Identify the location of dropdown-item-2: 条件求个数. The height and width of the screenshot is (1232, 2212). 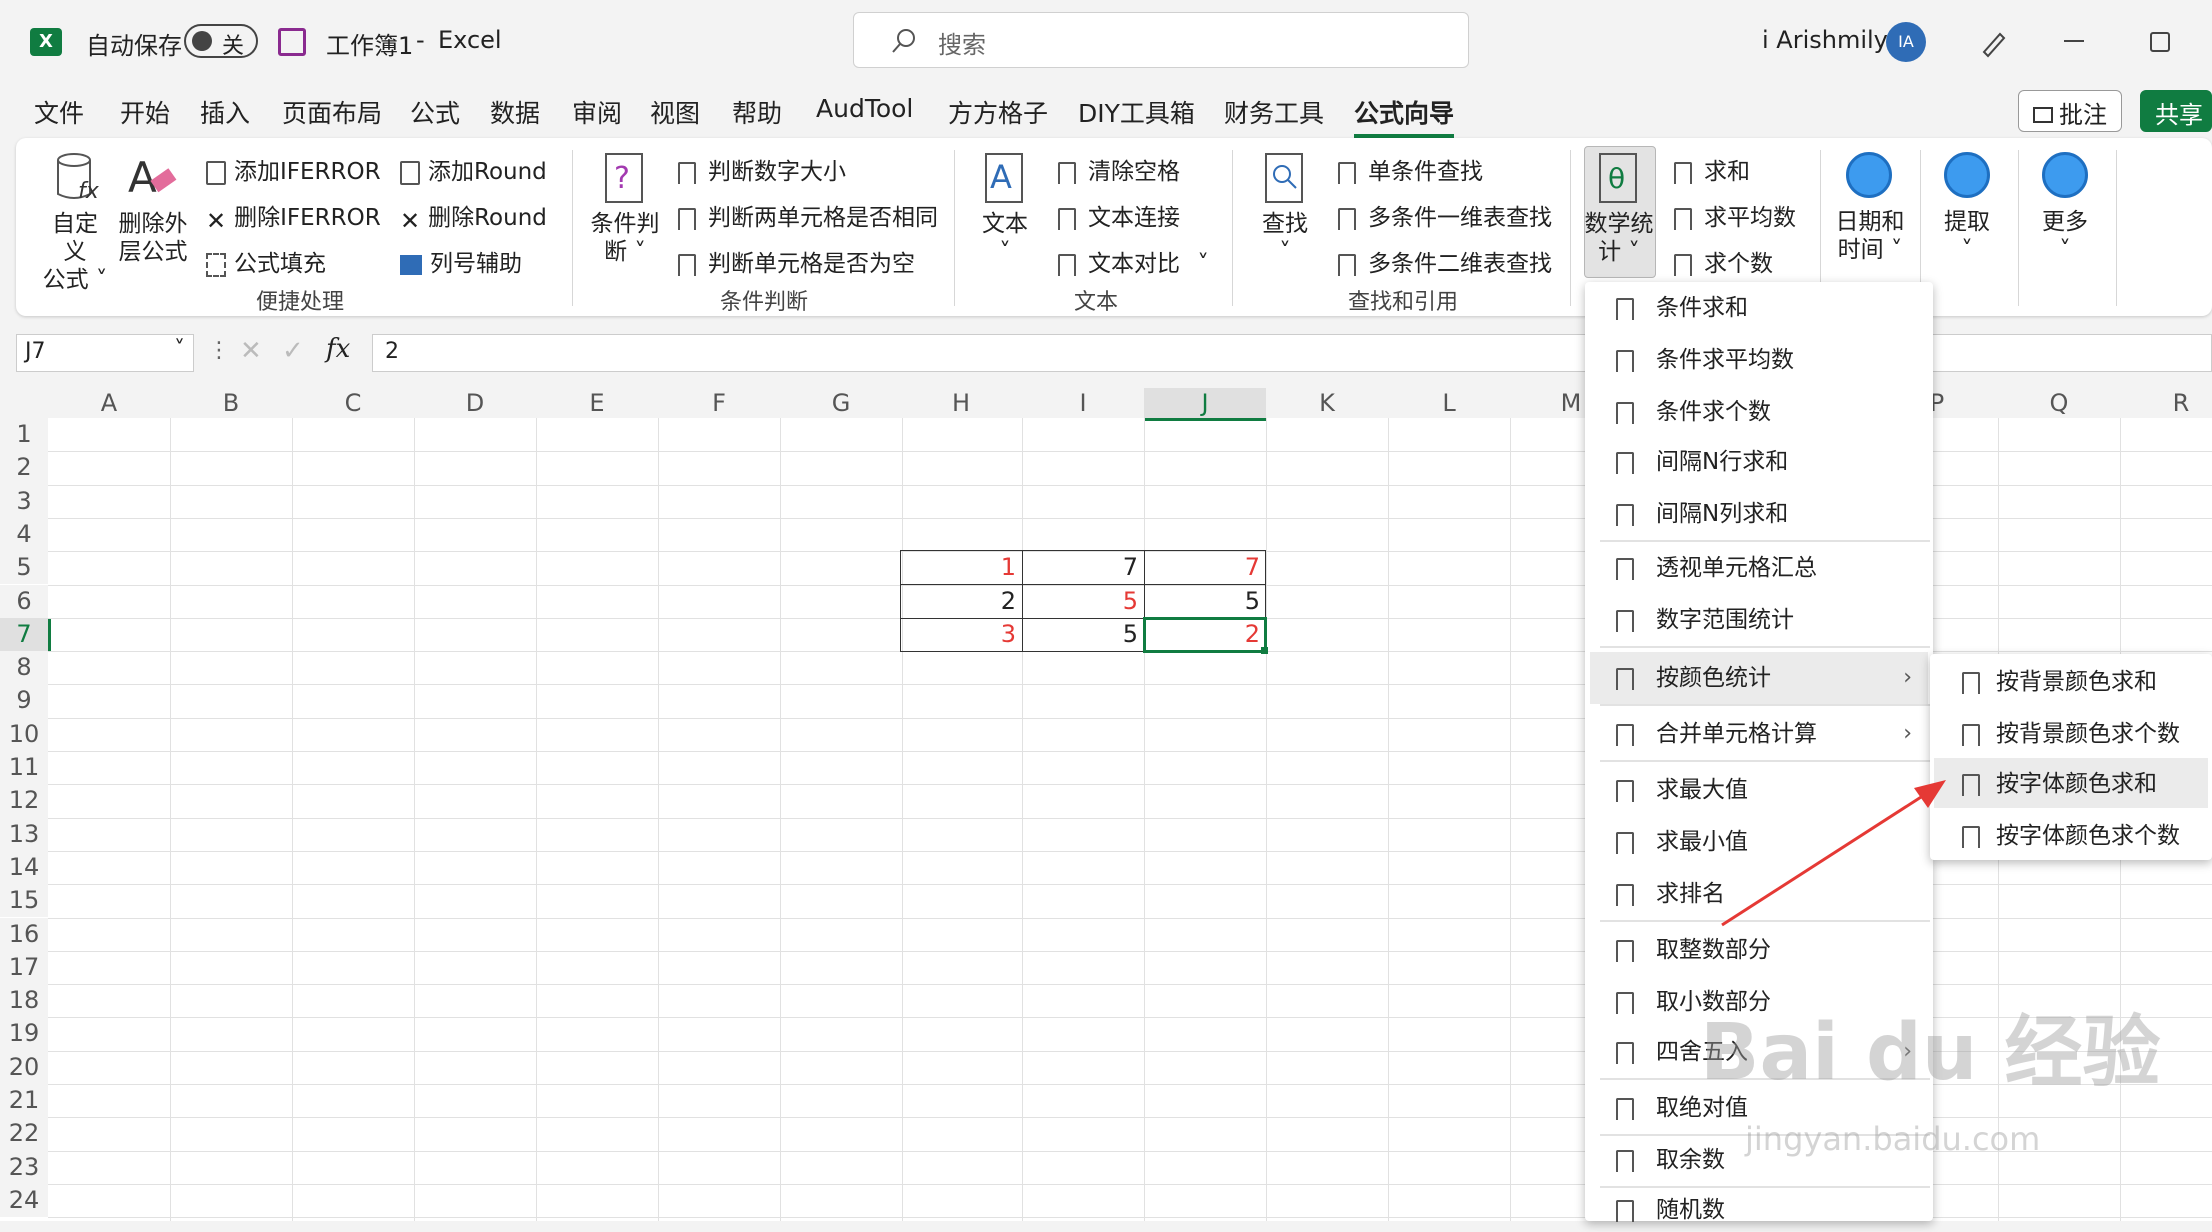
(1765, 412).